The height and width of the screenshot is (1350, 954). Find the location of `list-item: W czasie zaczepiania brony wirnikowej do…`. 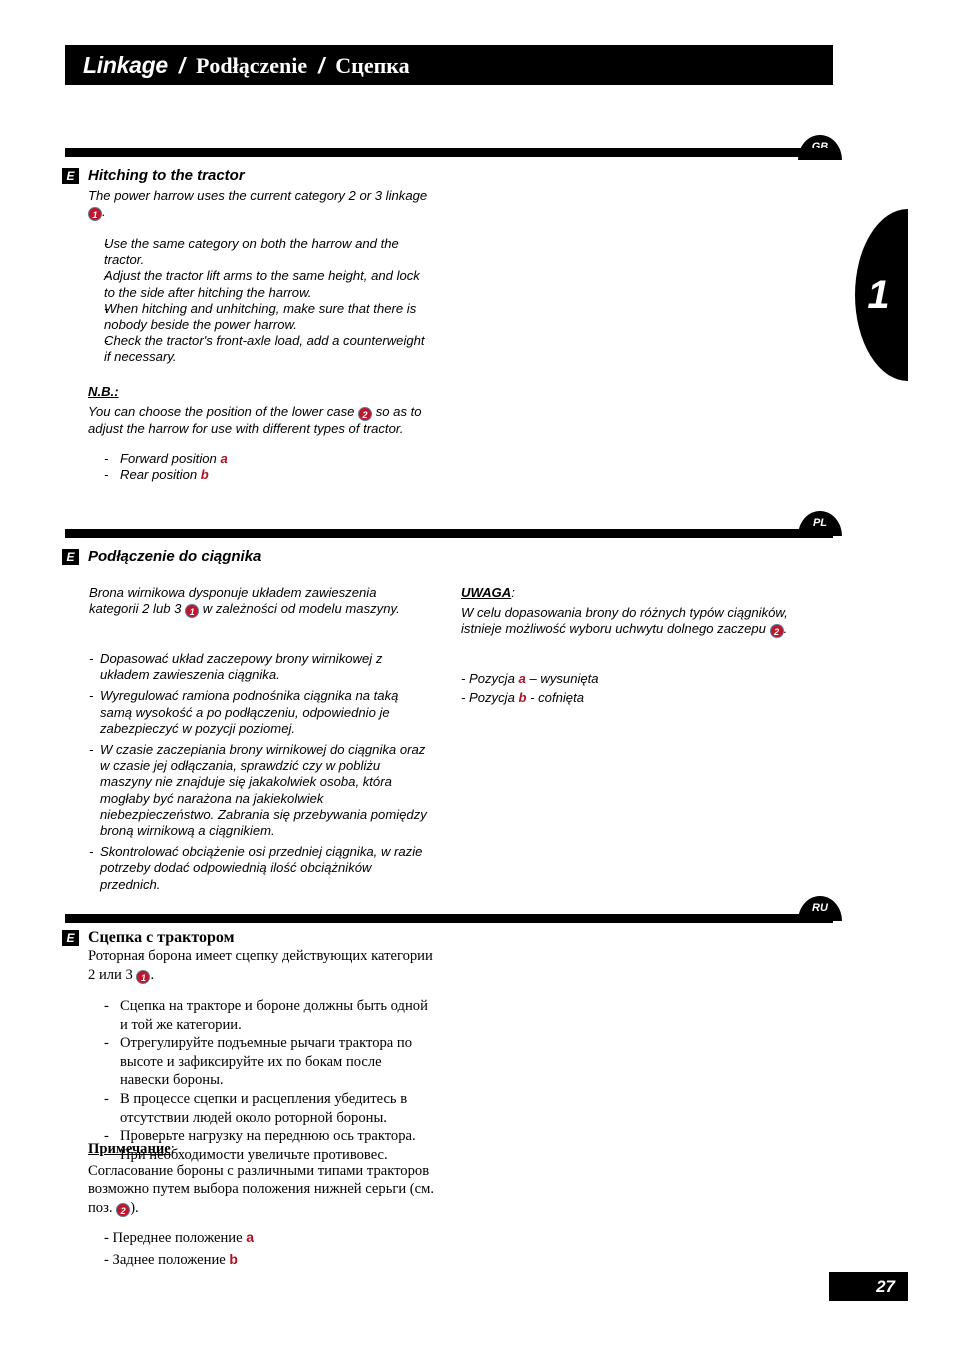

list-item: W czasie zaczepiania brony wirnikowej do… is located at coordinates (258, 790).